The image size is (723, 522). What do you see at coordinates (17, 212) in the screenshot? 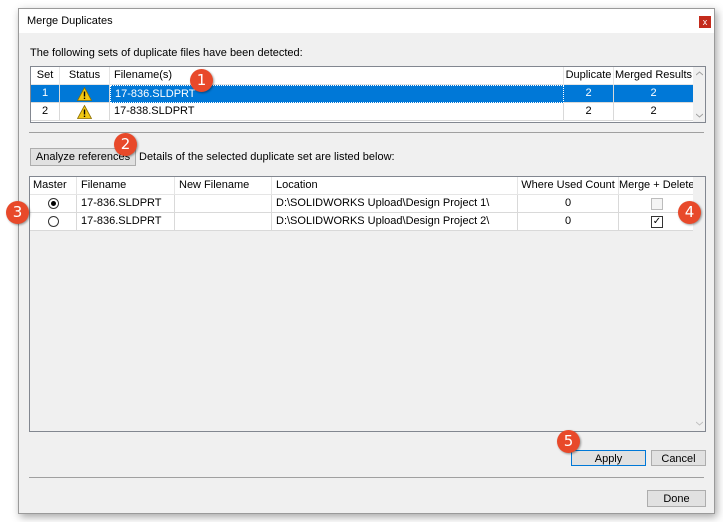
I see `callout-badge: 3` at bounding box center [17, 212].